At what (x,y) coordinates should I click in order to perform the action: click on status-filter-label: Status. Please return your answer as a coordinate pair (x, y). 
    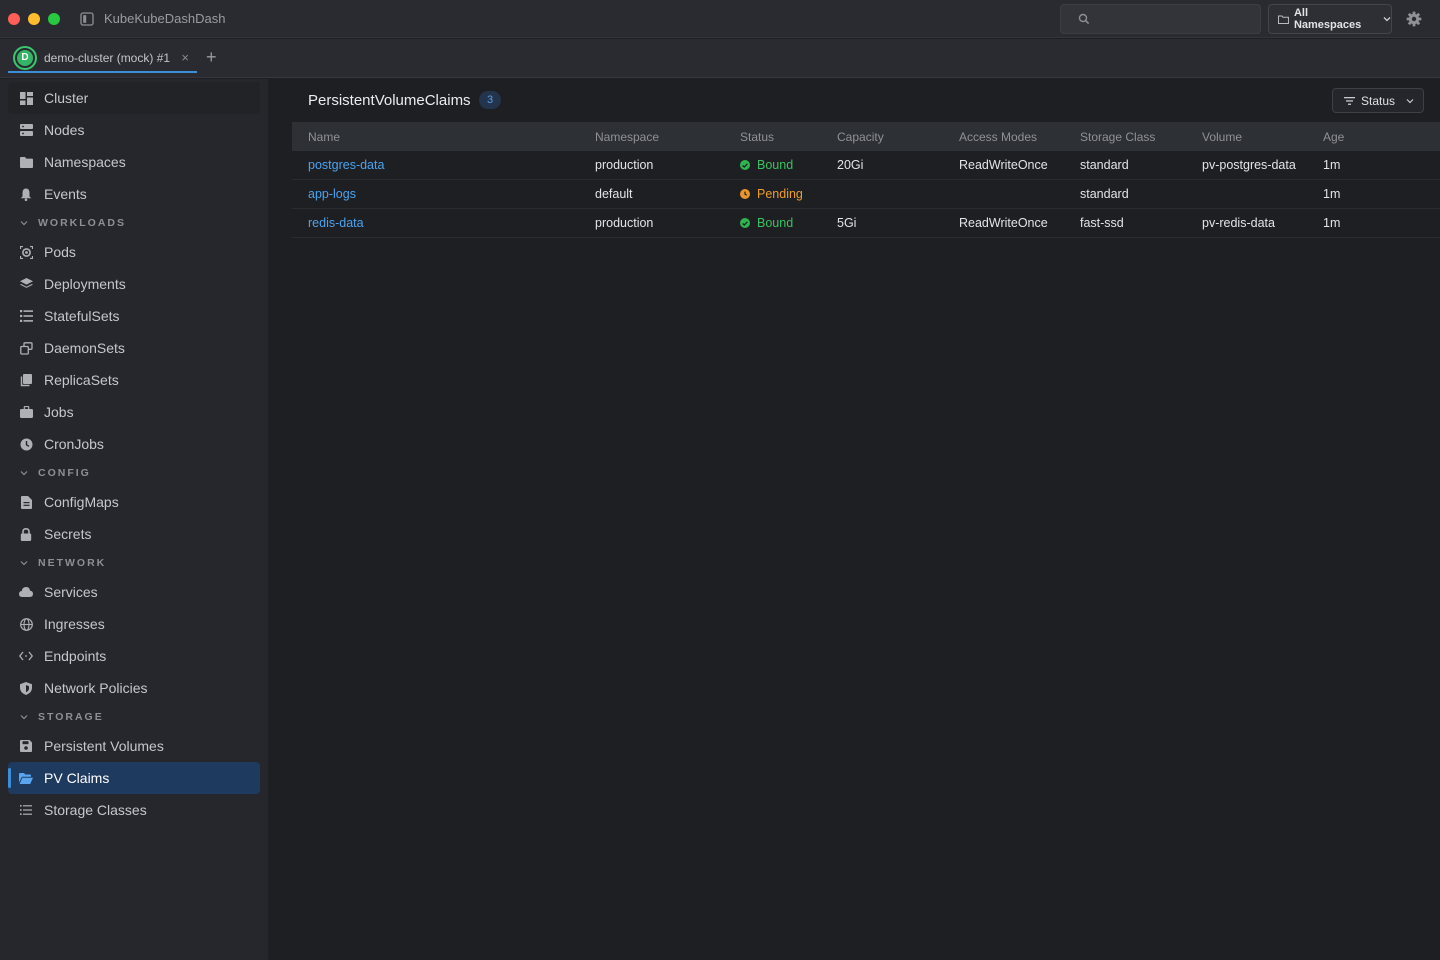
    Looking at the image, I should click on (1378, 100).